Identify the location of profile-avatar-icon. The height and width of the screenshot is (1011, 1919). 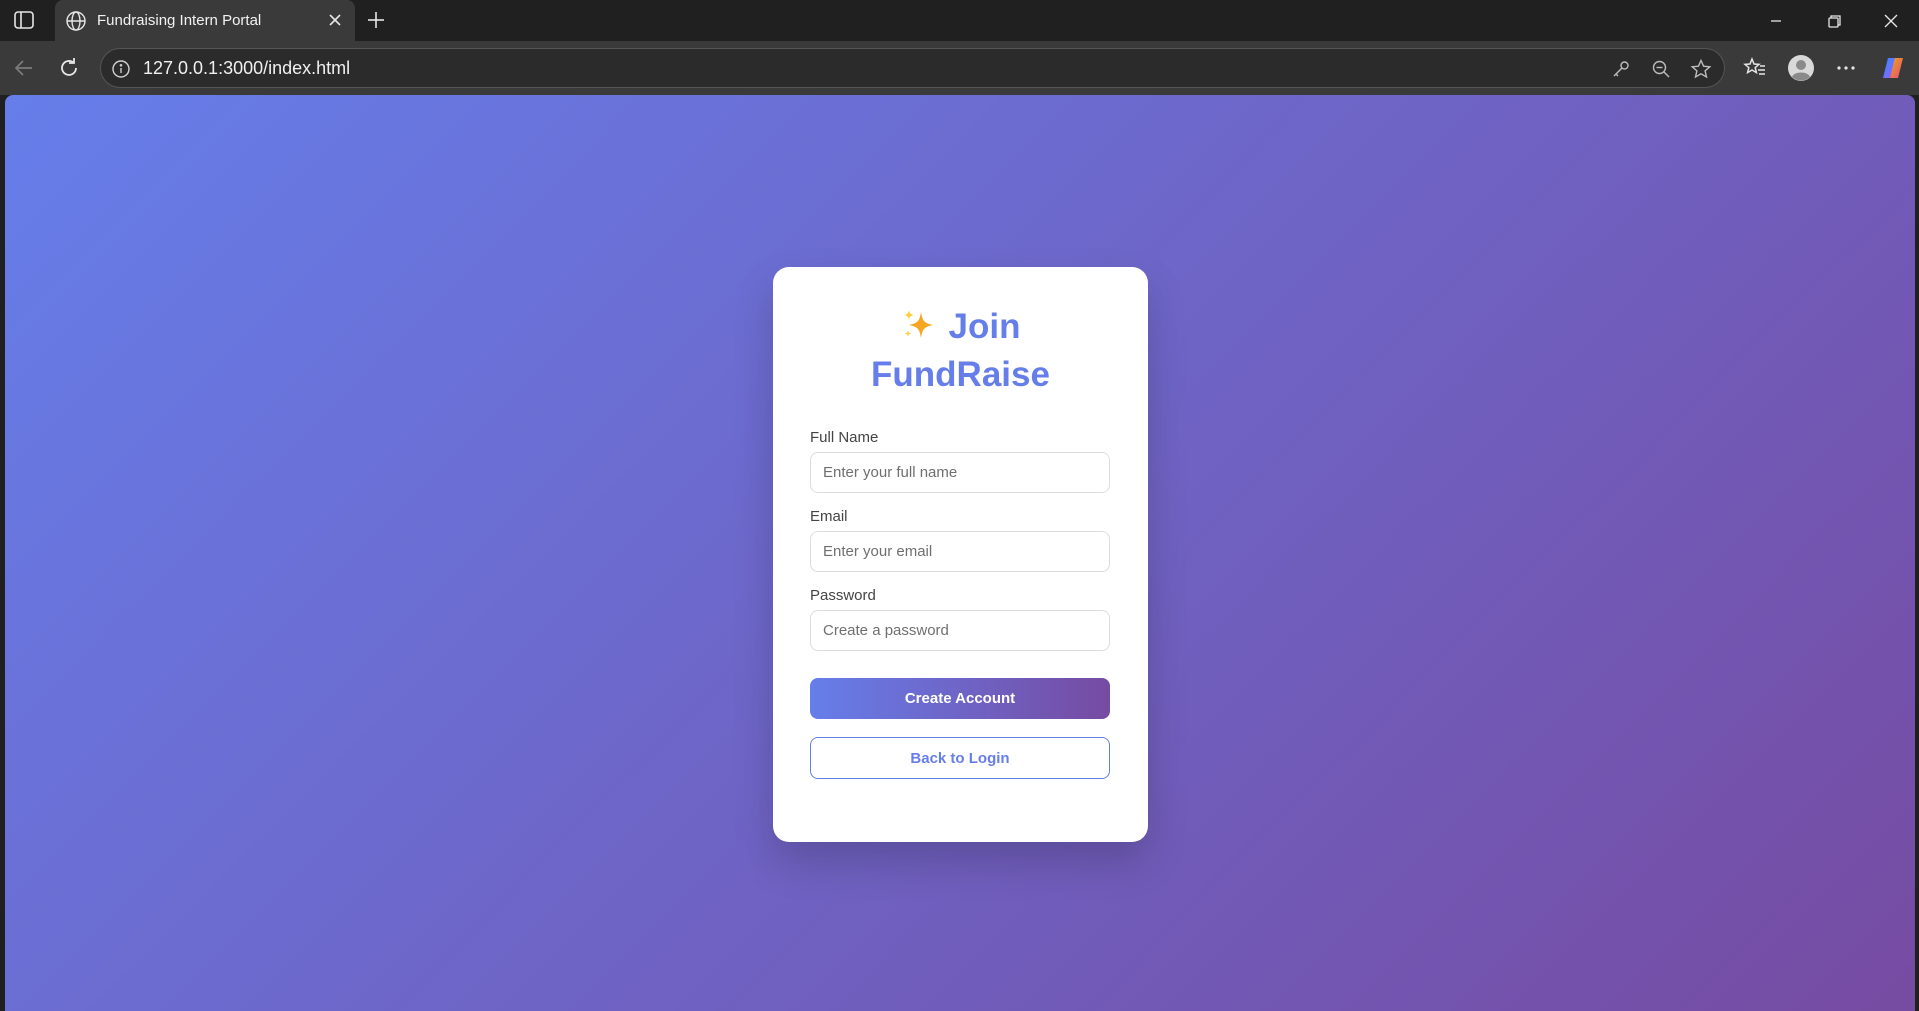
(1801, 68).